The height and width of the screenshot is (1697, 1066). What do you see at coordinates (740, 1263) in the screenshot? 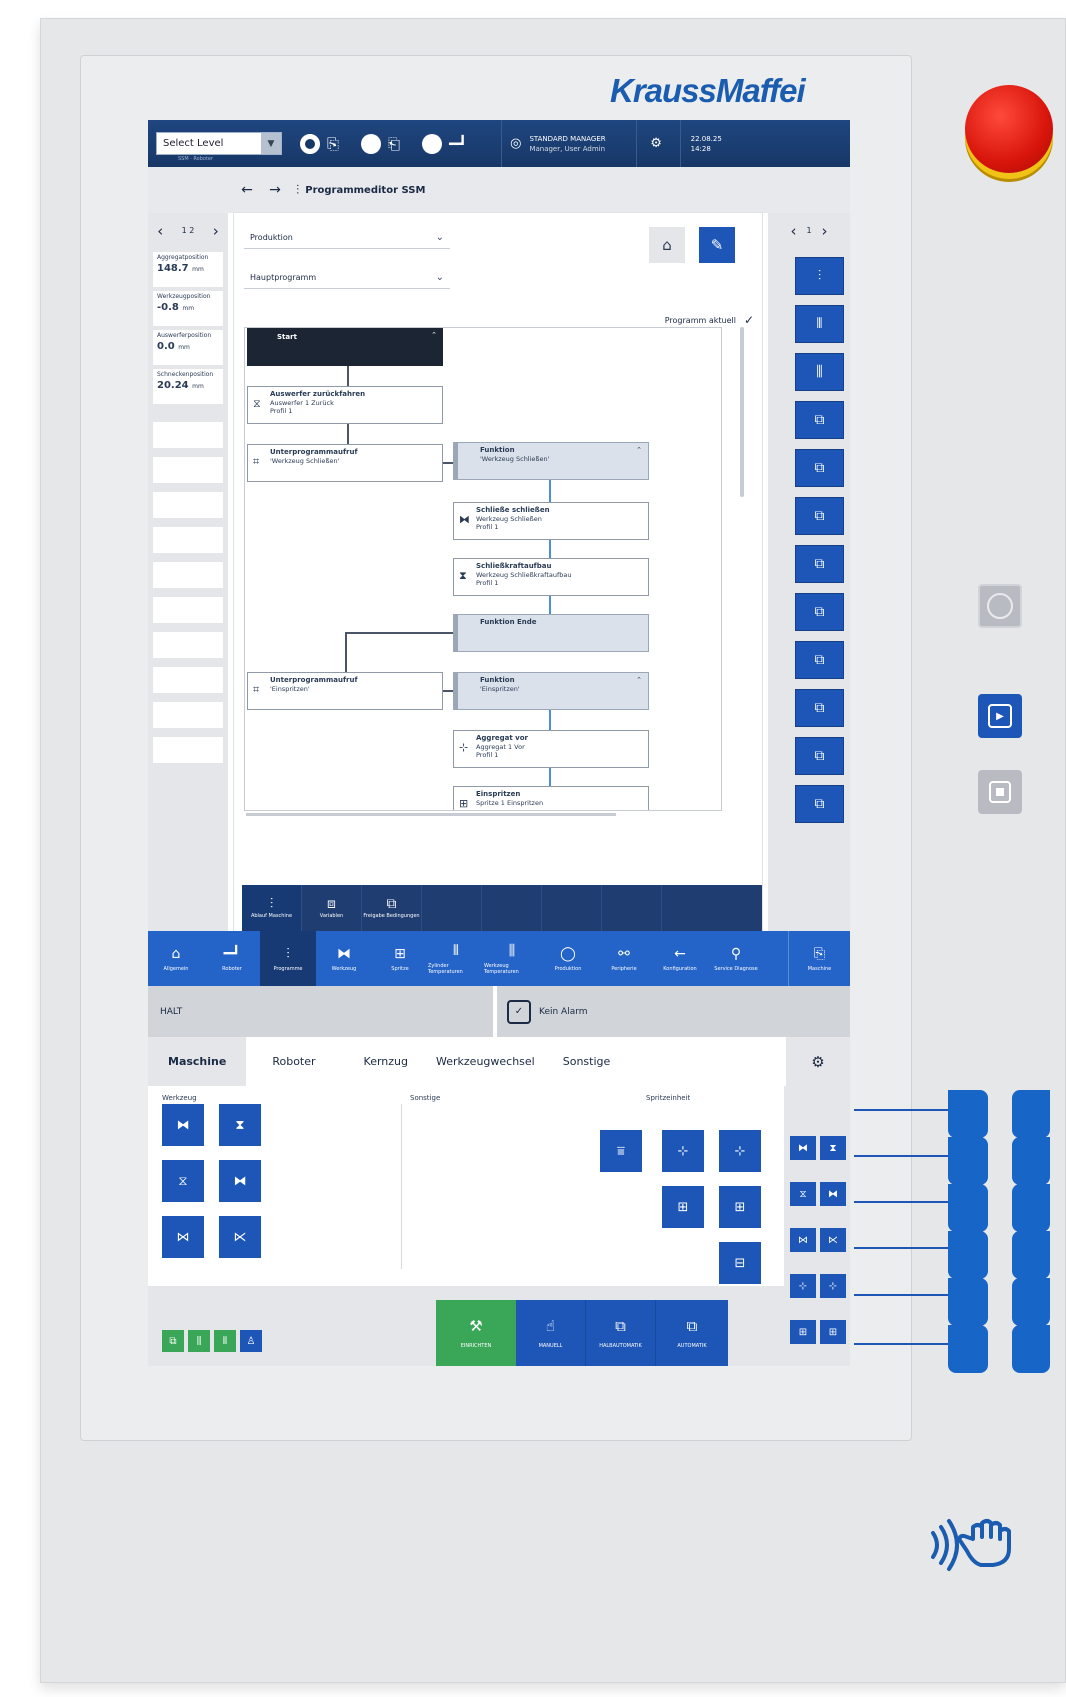
I see `decompress-button: ⊟` at bounding box center [740, 1263].